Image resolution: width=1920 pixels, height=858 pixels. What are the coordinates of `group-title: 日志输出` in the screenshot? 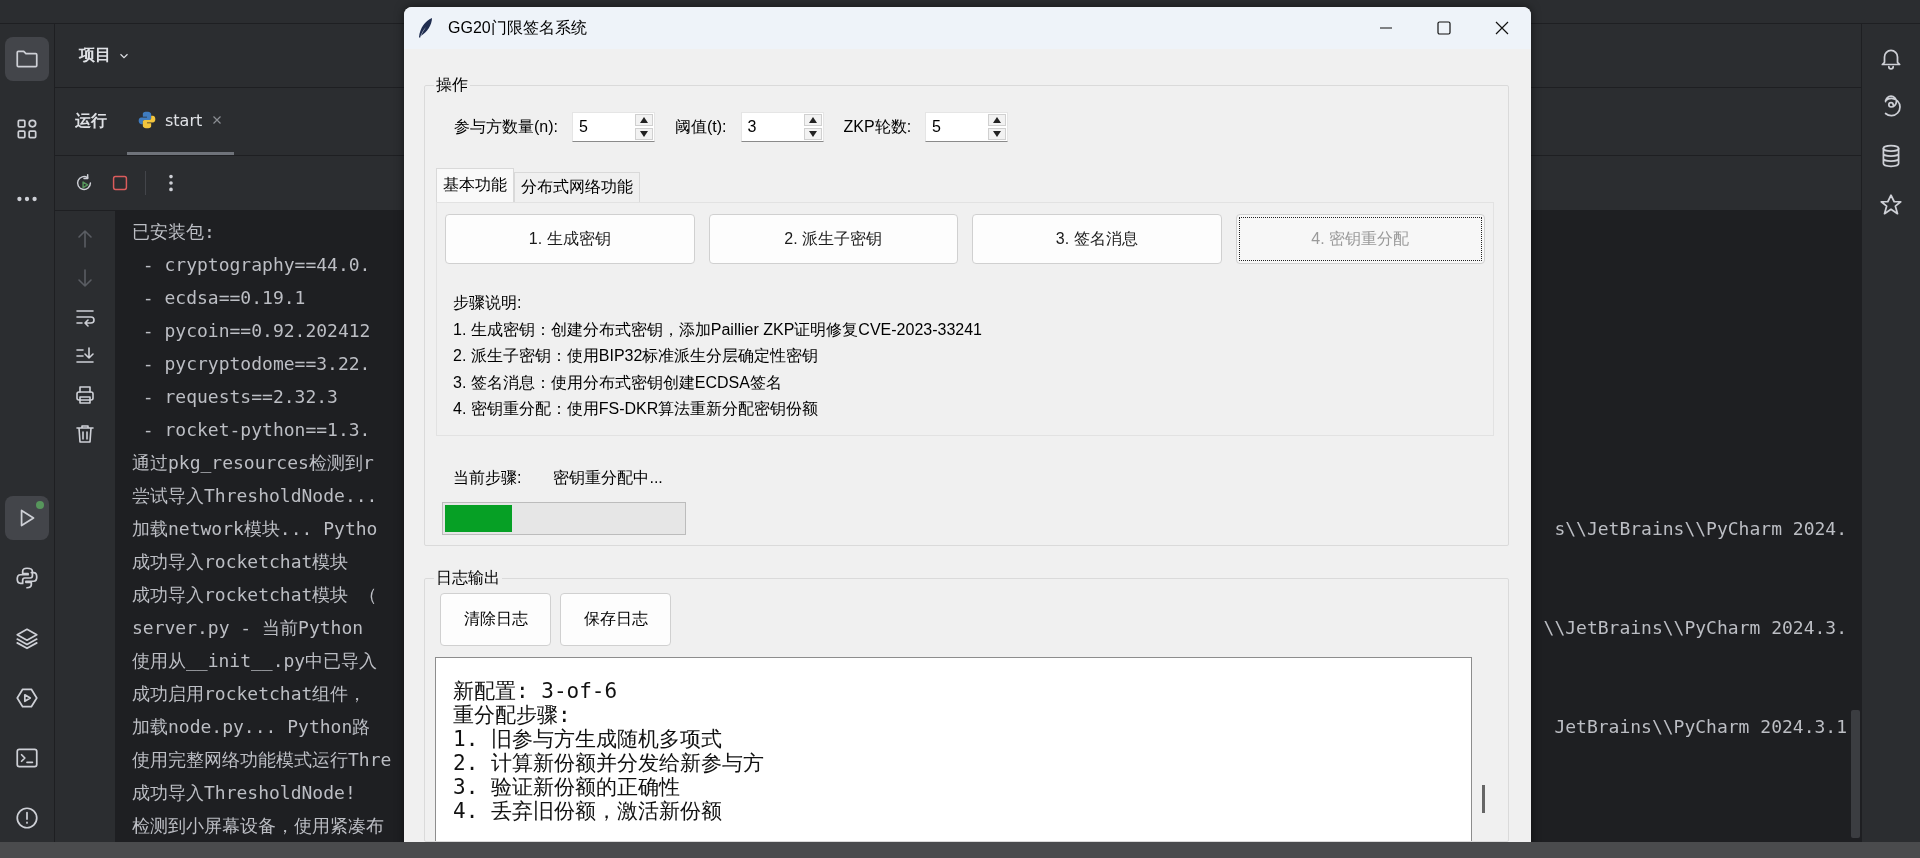 It's located at (468, 578).